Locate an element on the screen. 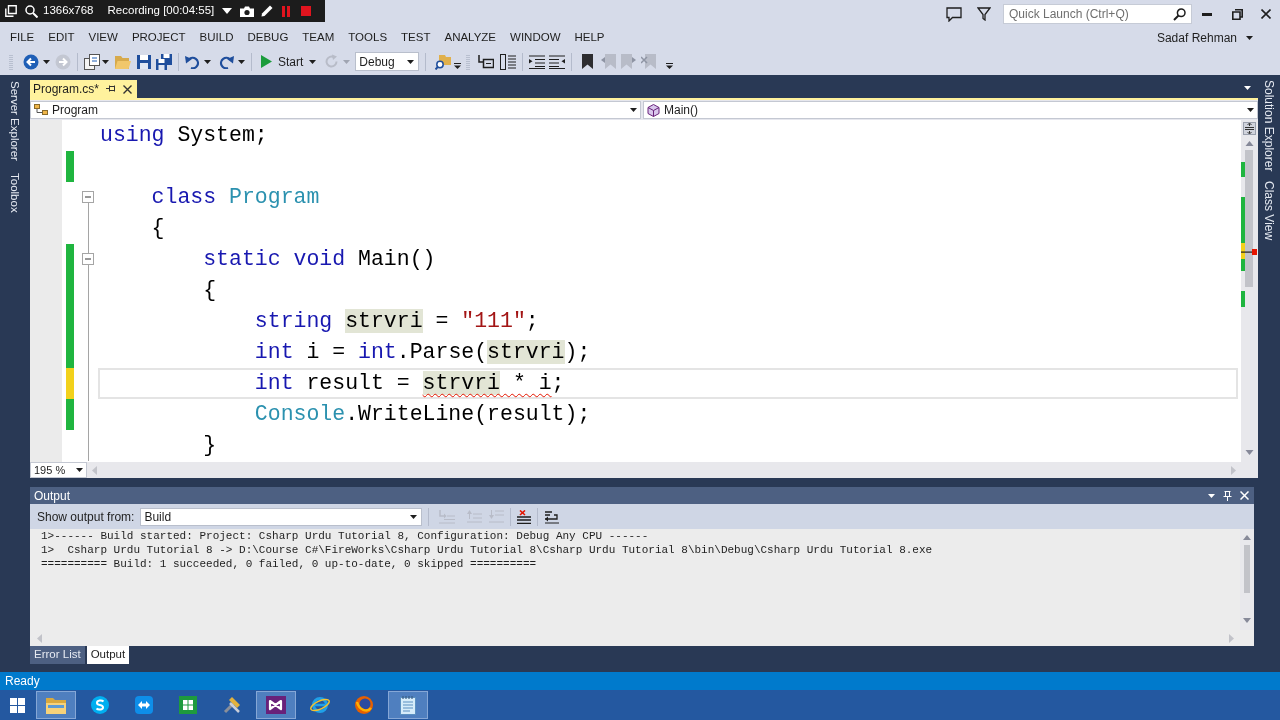 This screenshot has height=720, width=1280. configuration-dropdown: Debug is located at coordinates (387, 61).